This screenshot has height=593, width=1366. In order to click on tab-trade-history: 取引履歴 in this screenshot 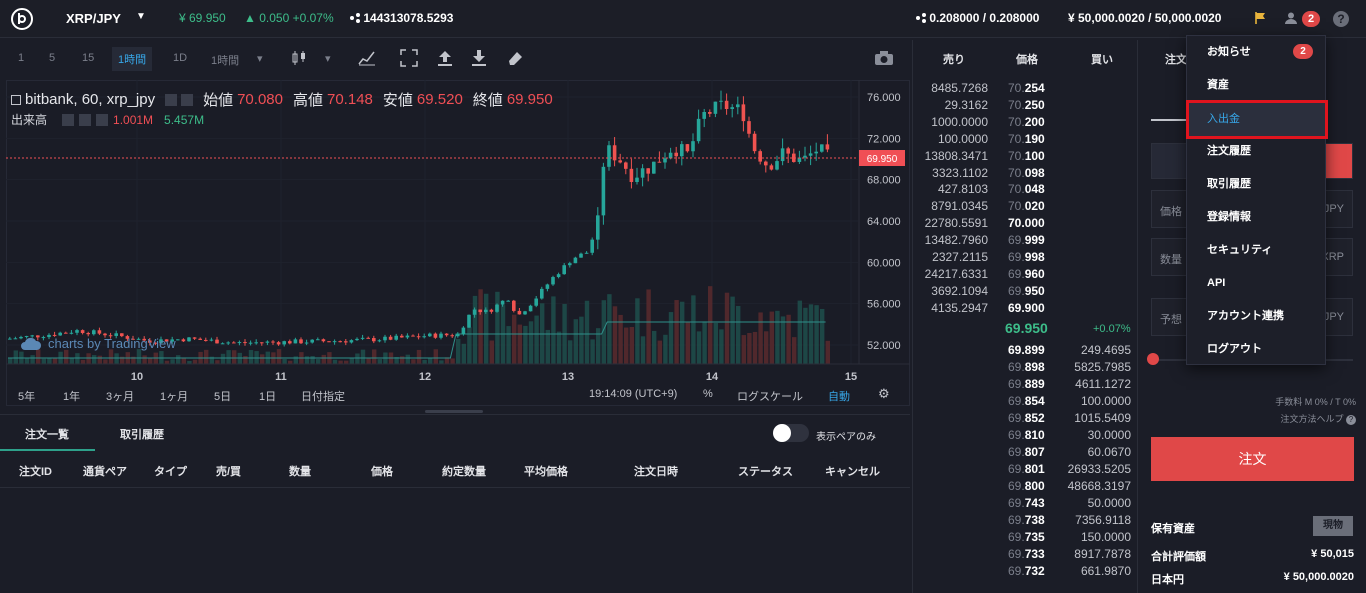, I will do `click(142, 434)`.